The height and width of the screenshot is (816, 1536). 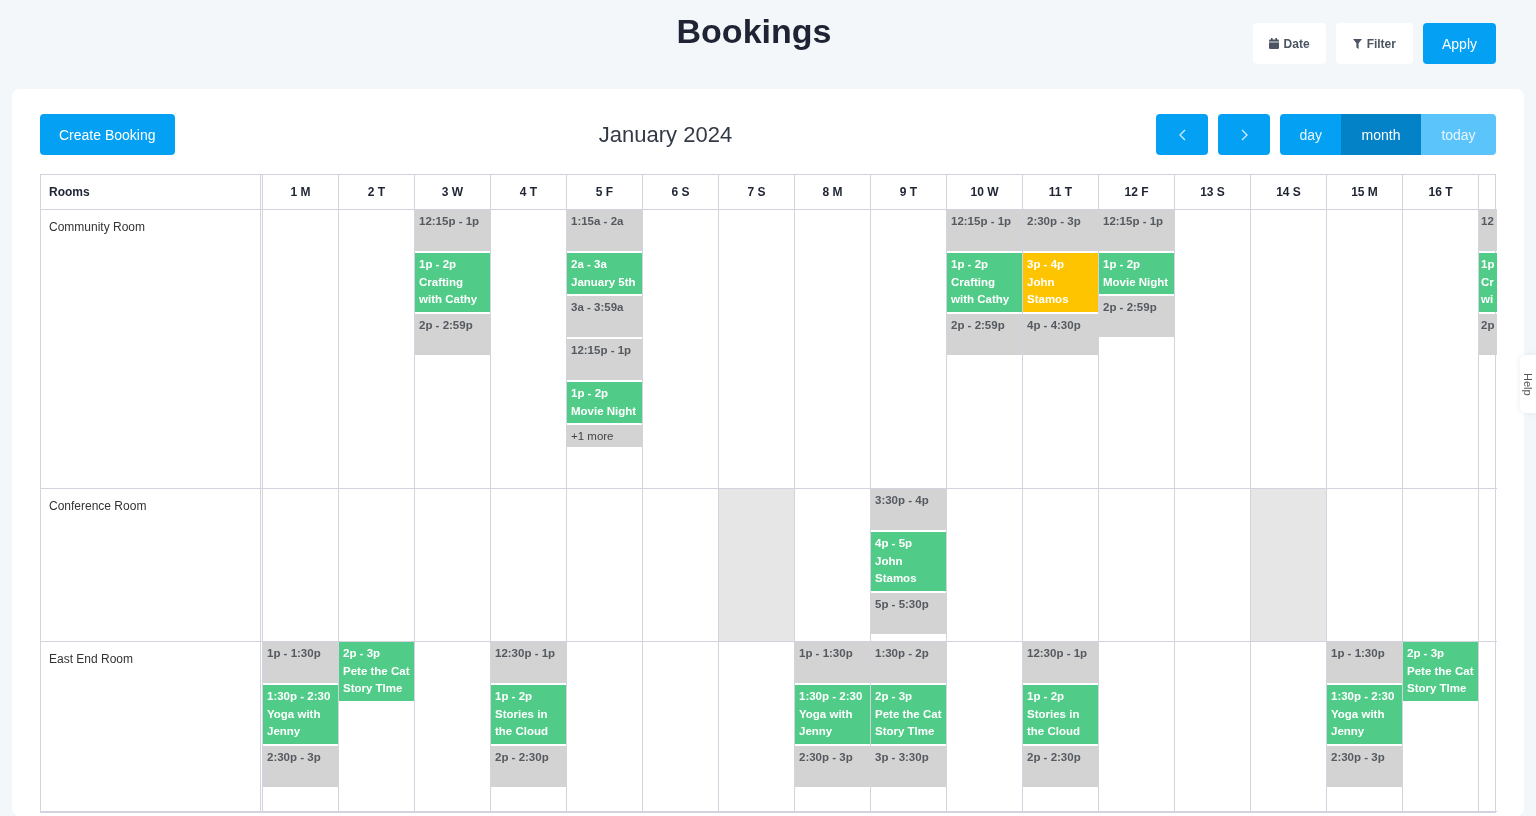 I want to click on create-booking-button: Create Booking, so click(x=107, y=134).